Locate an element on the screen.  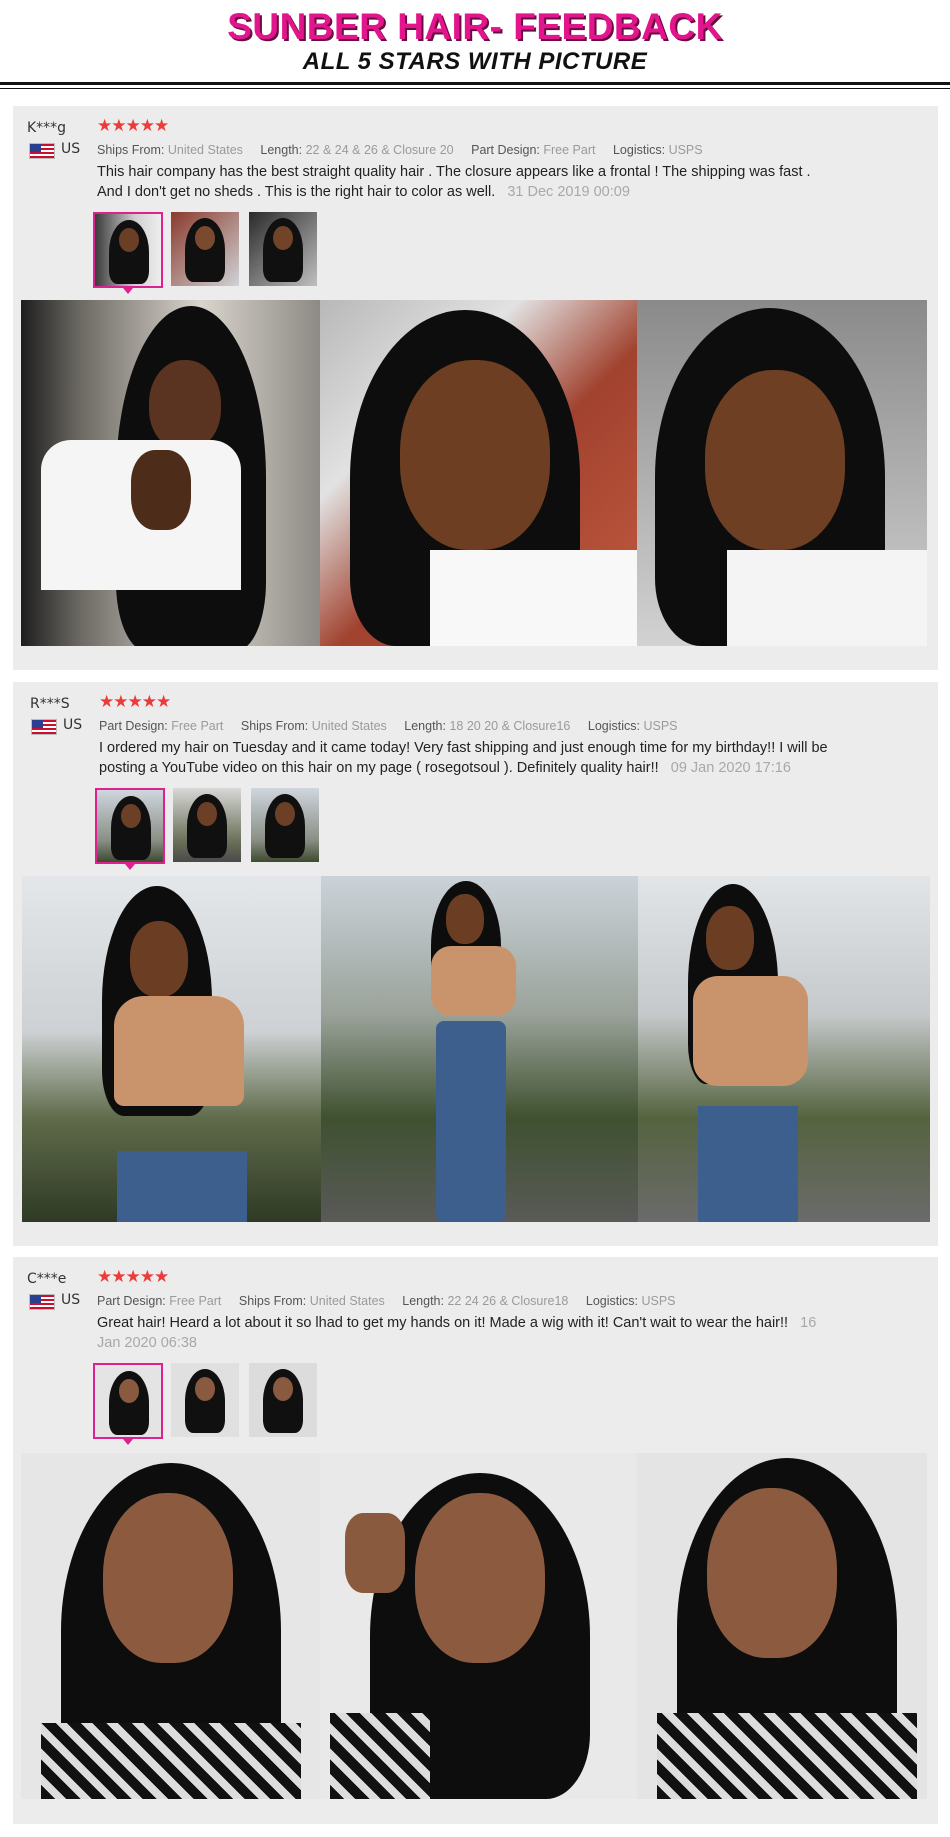
header-divider is located at coordinates (475, 83).